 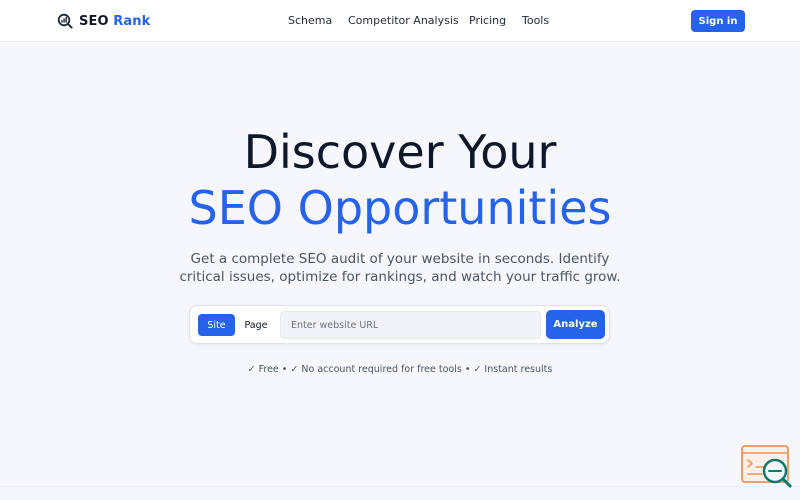 I want to click on chart-magnifier-icon, so click(x=65, y=21).